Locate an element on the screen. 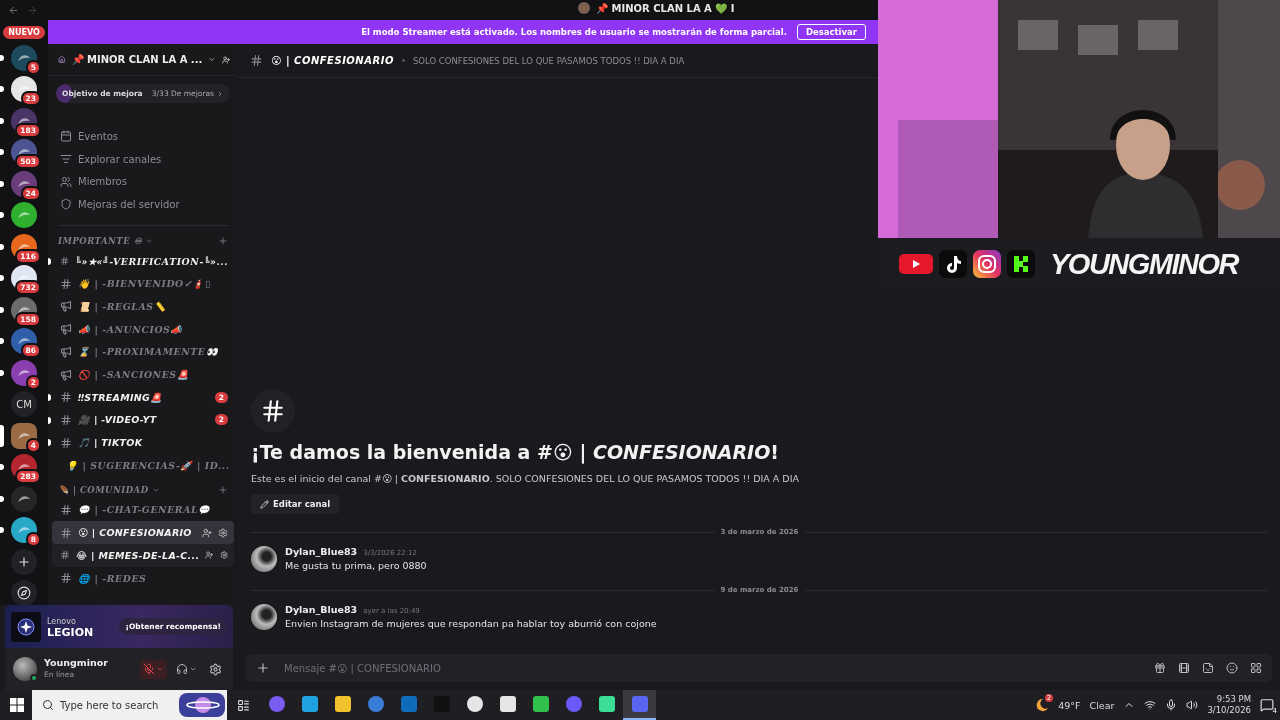  search-icon is located at coordinates (48, 705).